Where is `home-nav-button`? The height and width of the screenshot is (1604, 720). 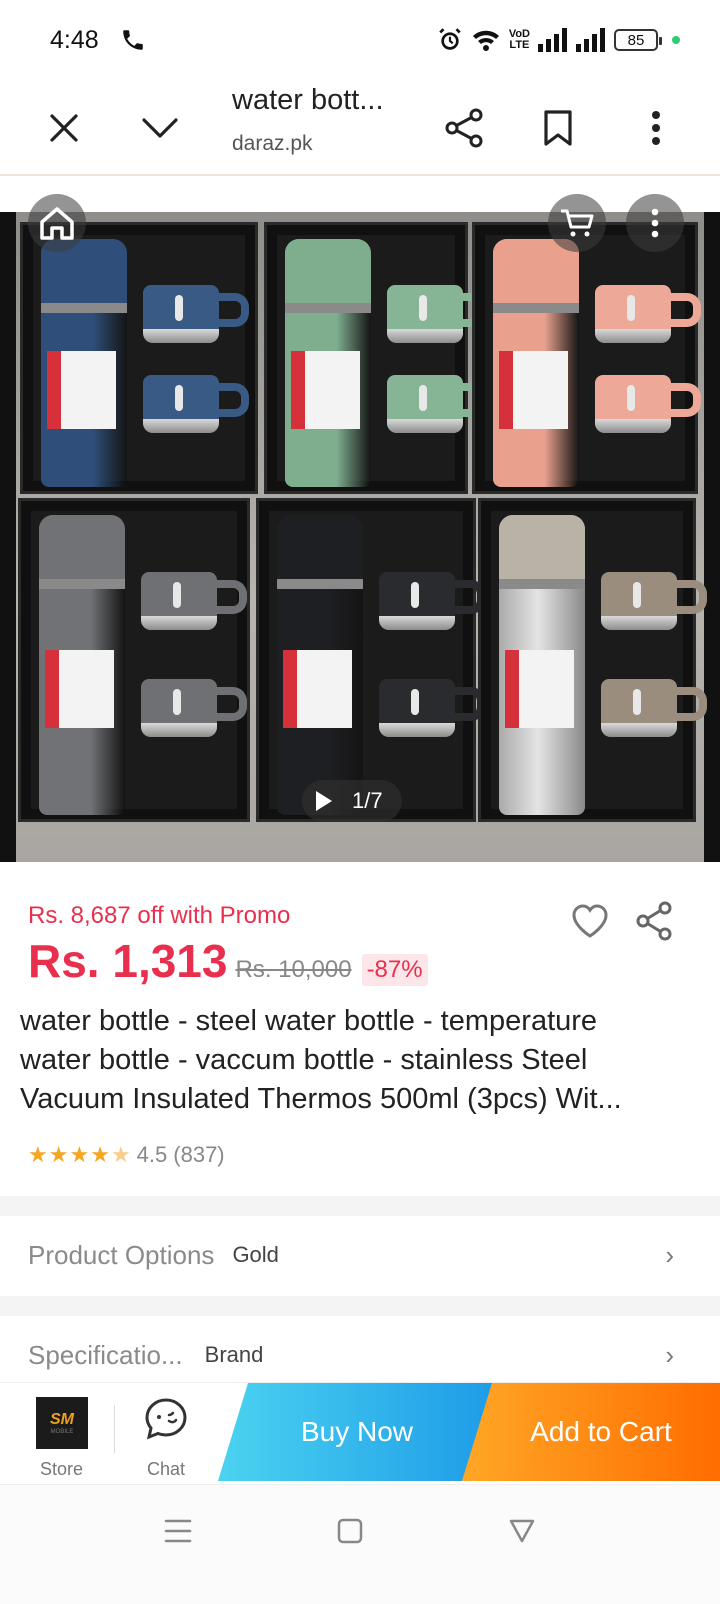
home-nav-button is located at coordinates (350, 1531).